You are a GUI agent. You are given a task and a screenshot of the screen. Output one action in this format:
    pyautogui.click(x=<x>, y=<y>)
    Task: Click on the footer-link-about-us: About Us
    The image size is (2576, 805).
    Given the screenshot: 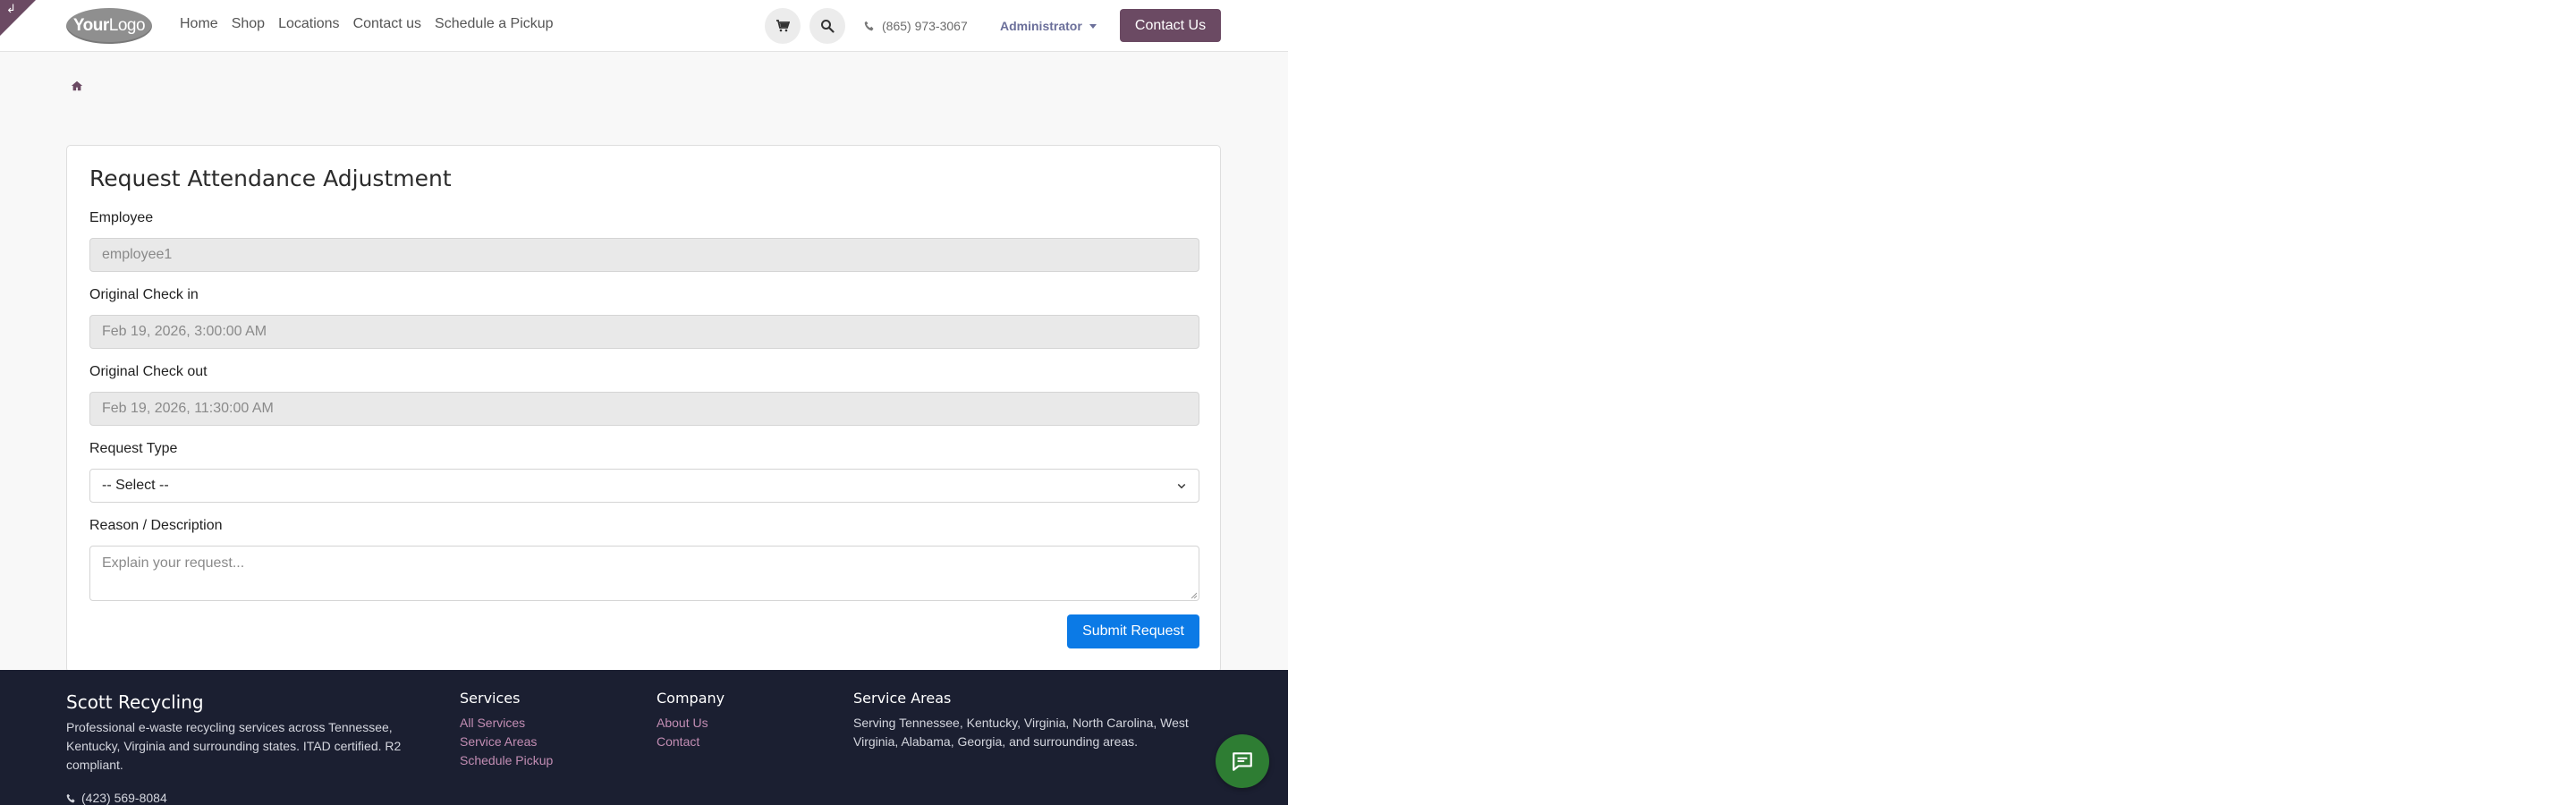 What is the action you would take?
    pyautogui.click(x=690, y=723)
    